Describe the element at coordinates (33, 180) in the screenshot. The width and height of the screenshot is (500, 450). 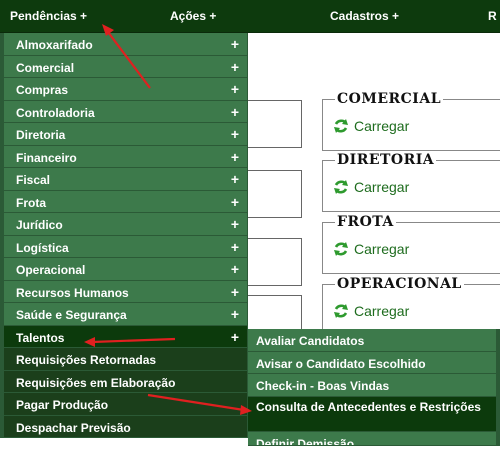
I see `menu-item-label: Fiscal` at that location.